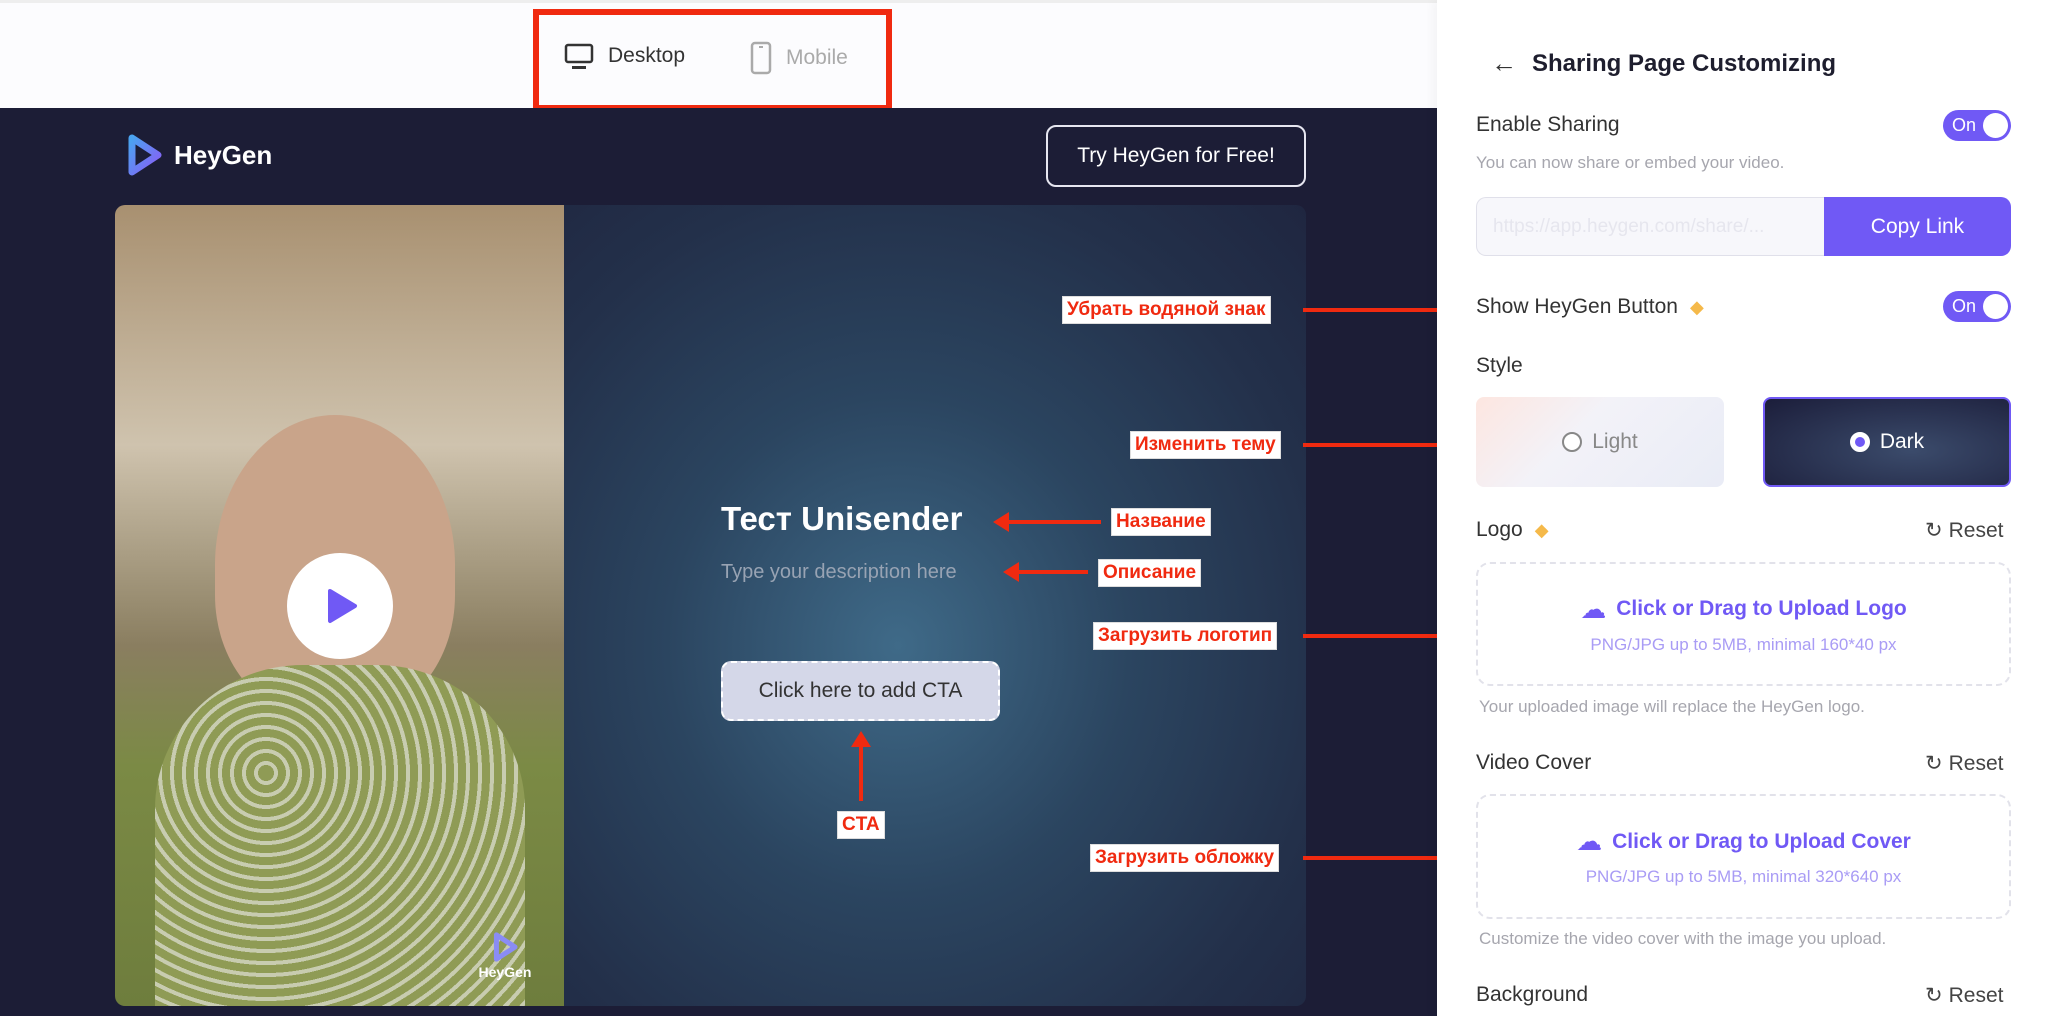  What do you see at coordinates (1761, 608) in the screenshot?
I see `logo-upload-label: Click or Drag to Upload Logo` at bounding box center [1761, 608].